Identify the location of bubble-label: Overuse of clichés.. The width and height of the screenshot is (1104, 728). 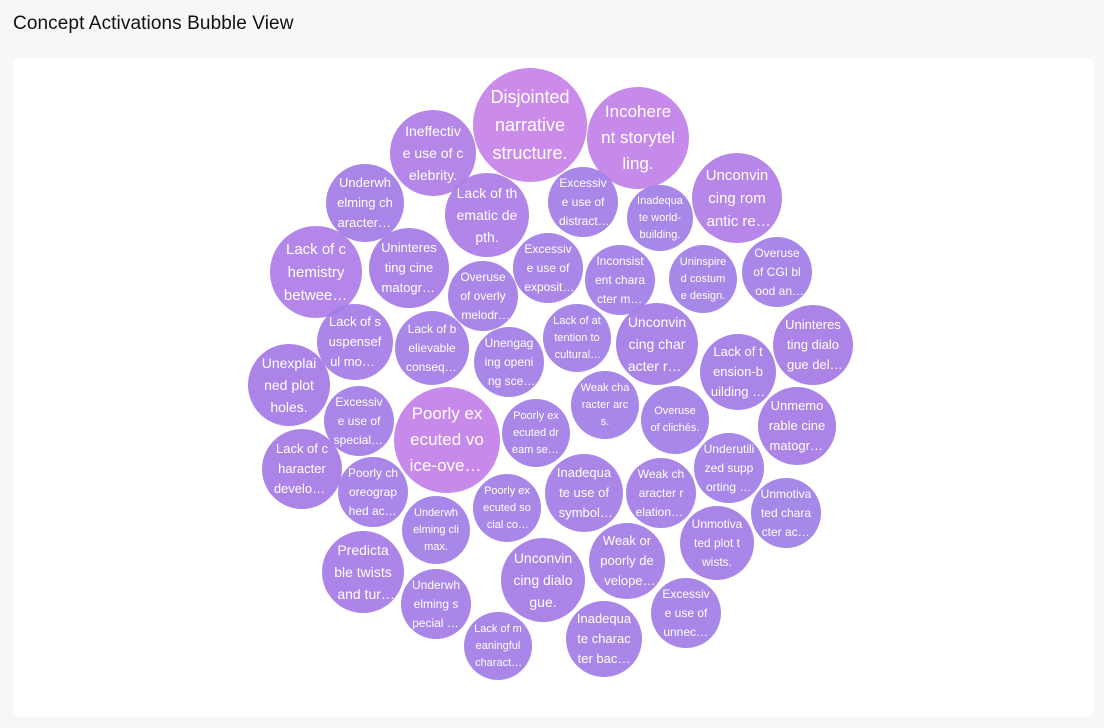
(675, 419).